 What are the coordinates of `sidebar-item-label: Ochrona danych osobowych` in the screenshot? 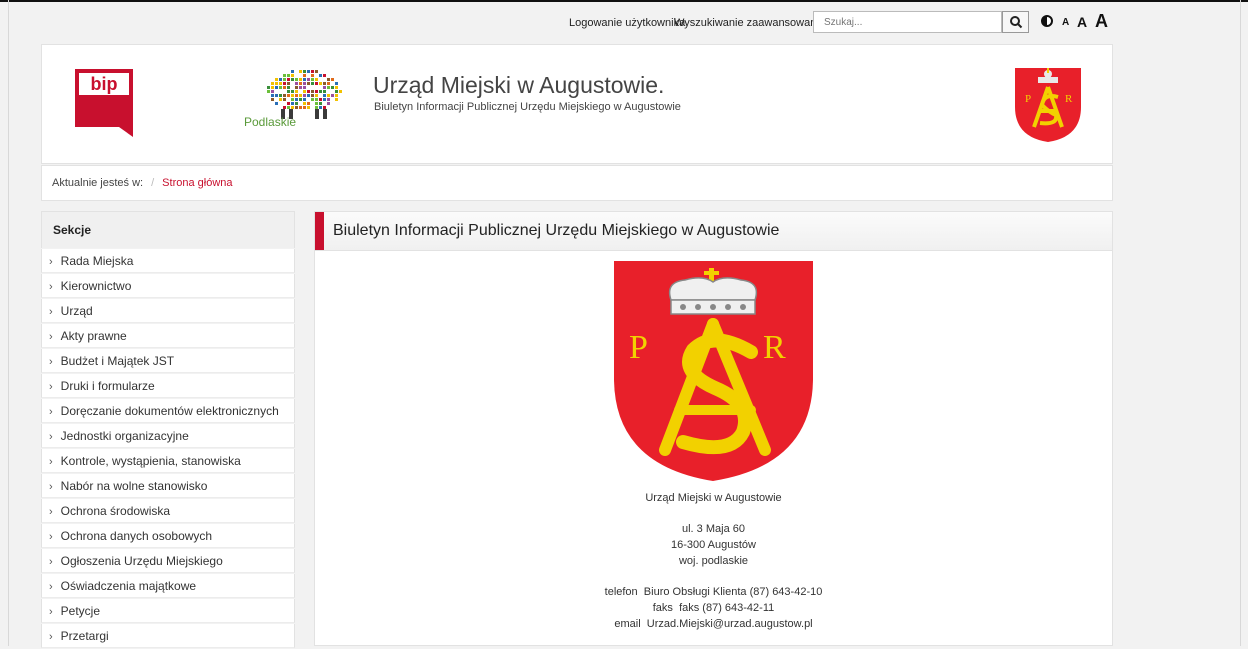 It's located at (136, 536).